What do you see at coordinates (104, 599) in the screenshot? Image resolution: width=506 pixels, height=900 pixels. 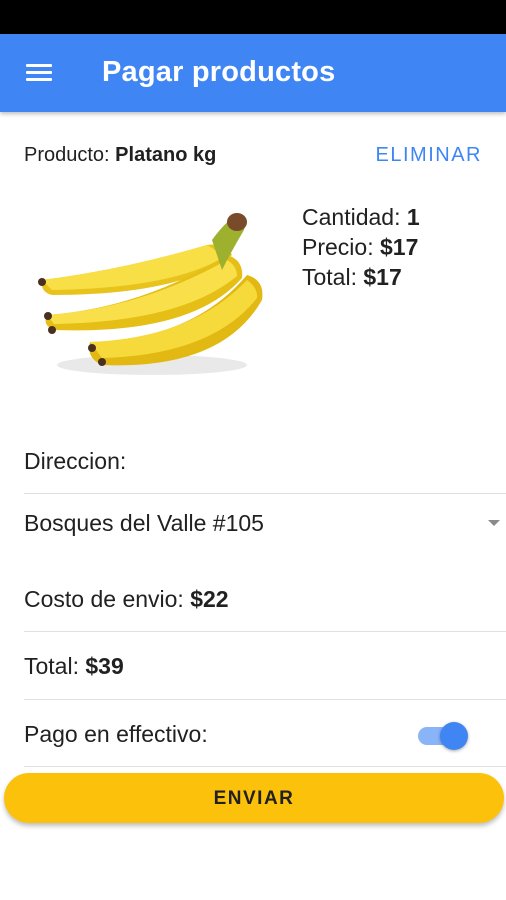 I see `shipping-label: Costo de envio:` at bounding box center [104, 599].